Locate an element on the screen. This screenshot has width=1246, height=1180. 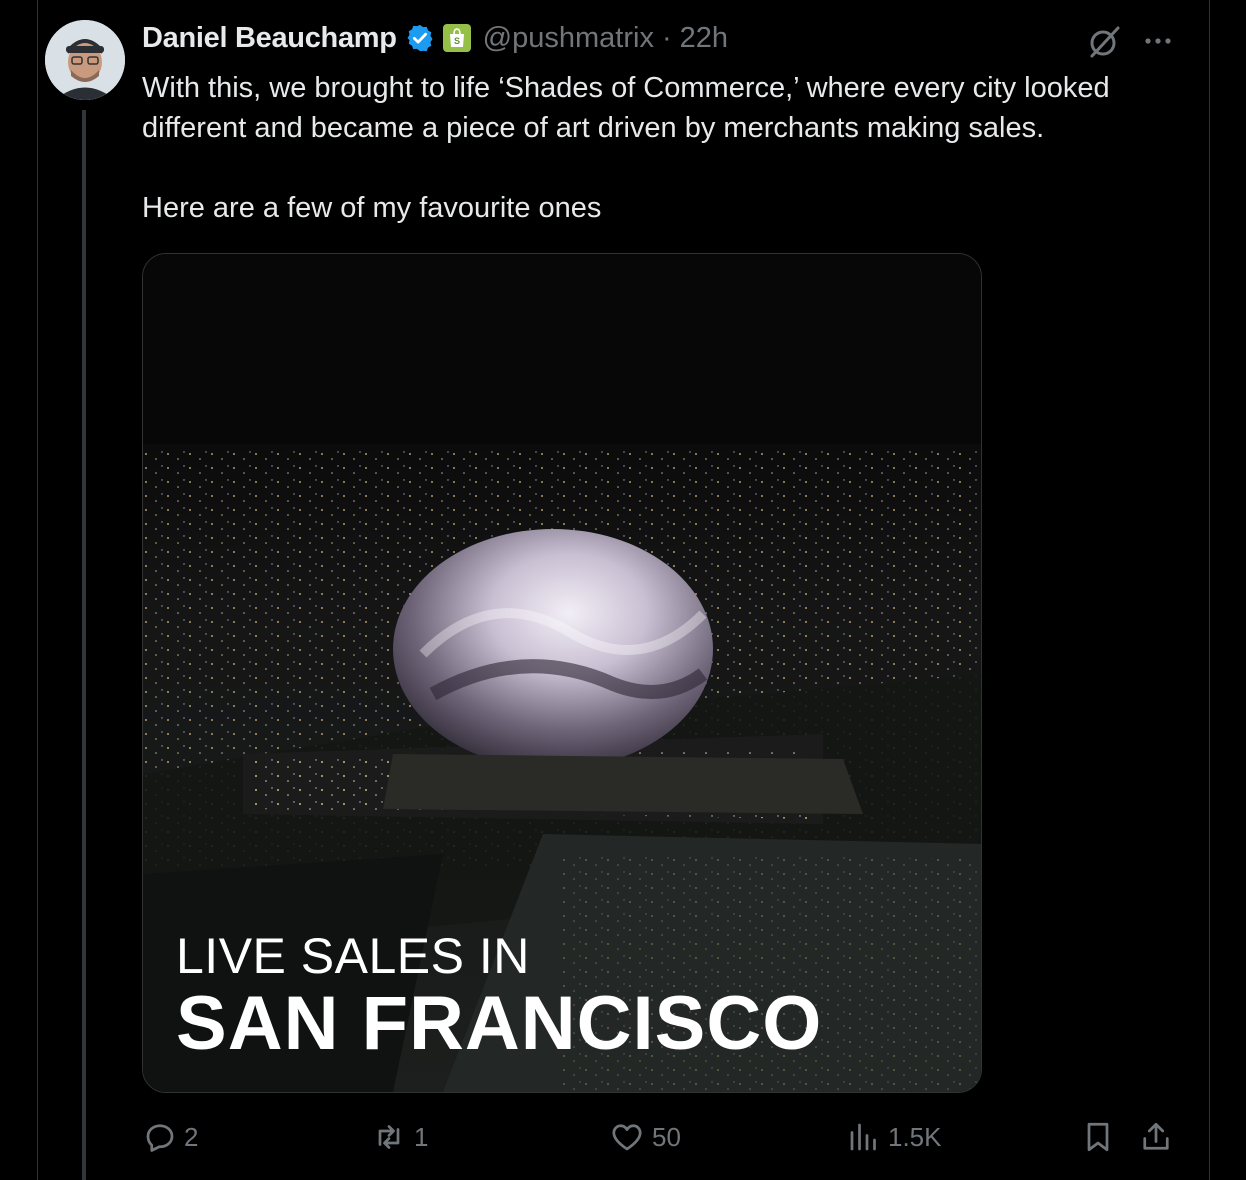
tweet-paragraph: Here are a few of my favourite ones is located at coordinates (372, 208).